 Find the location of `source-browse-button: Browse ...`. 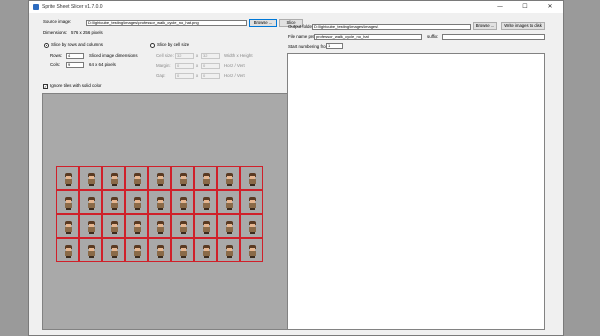

source-browse-button: Browse ... is located at coordinates (263, 23).